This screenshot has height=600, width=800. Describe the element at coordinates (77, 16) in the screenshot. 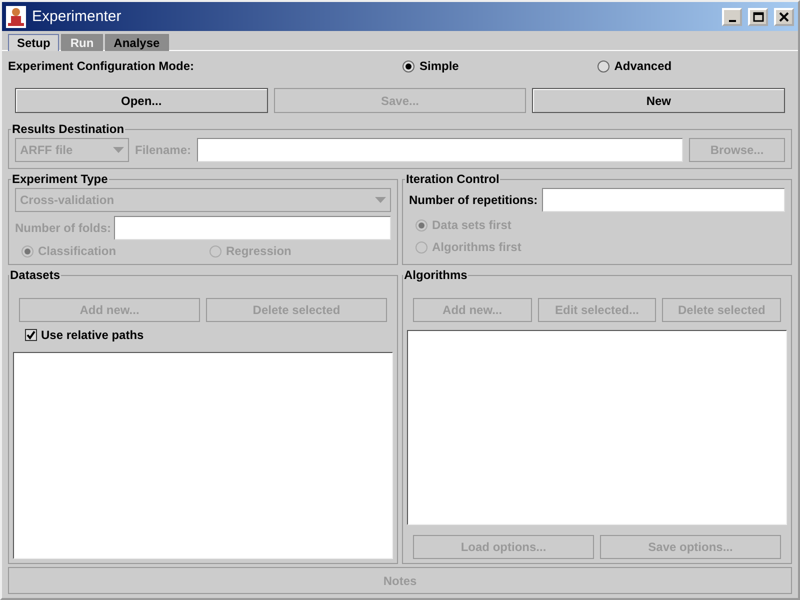

I see `window-title: Experimenter` at that location.